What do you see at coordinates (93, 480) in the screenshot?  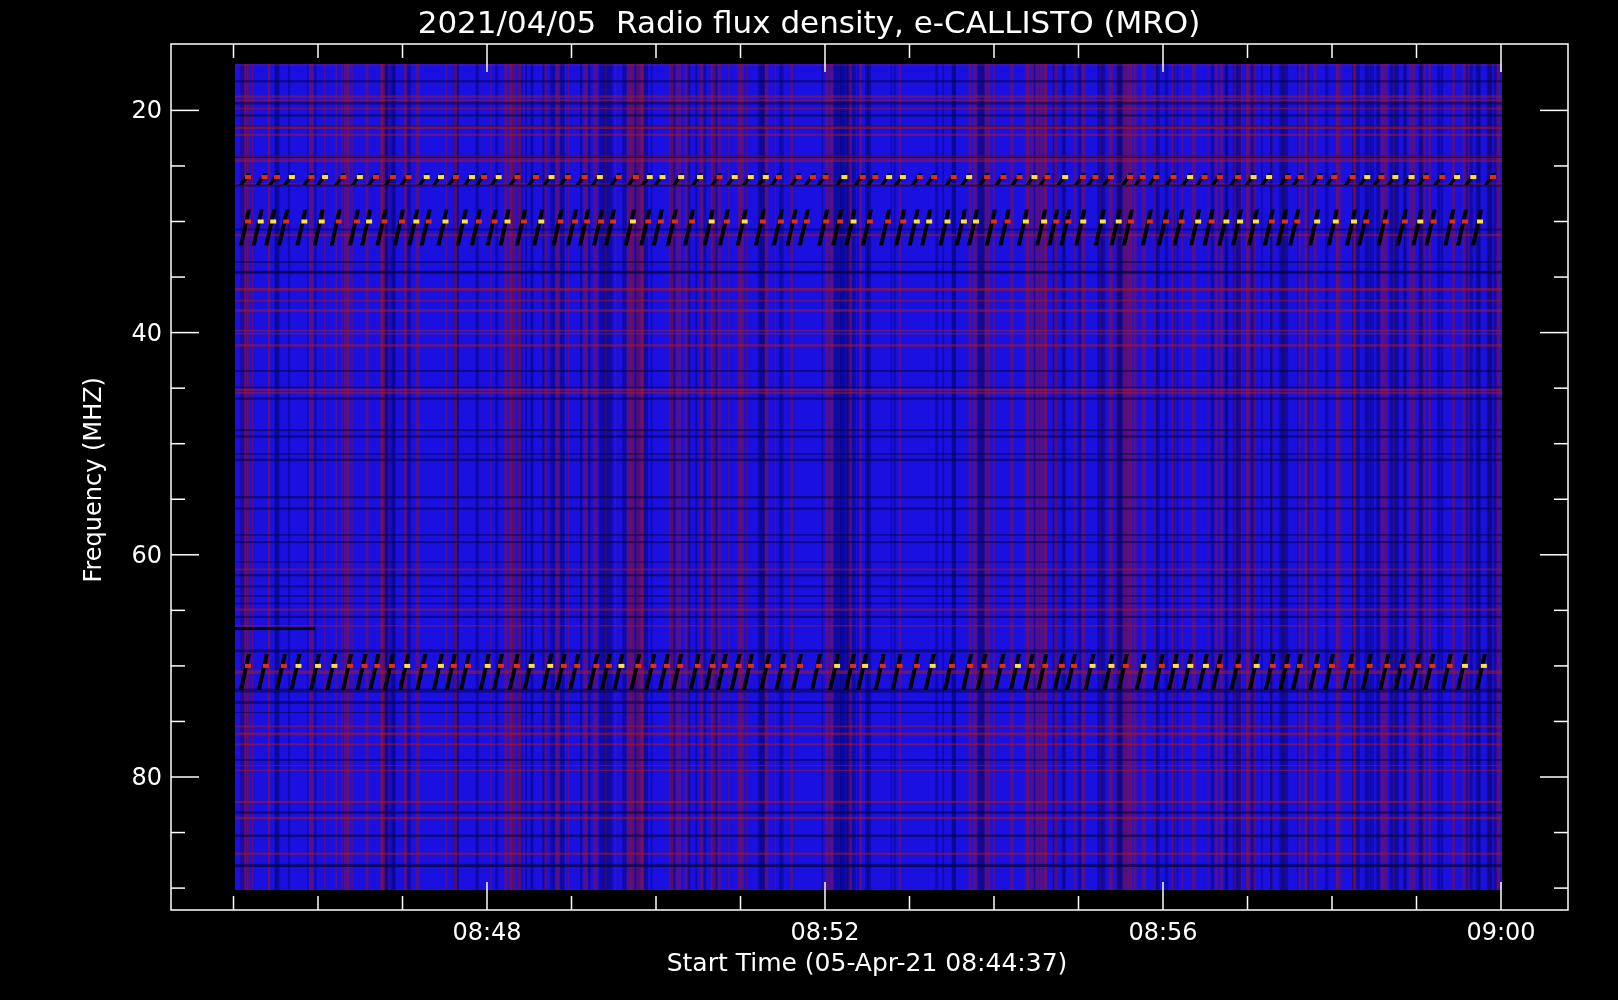 I see `y-axis-label: Frequency (MHZ)` at bounding box center [93, 480].